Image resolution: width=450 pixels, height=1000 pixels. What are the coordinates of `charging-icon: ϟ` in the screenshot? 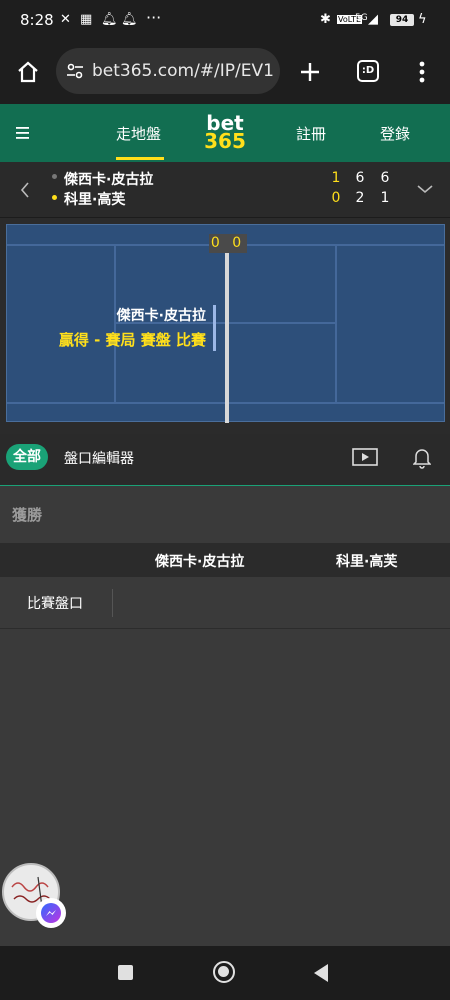 It's located at (422, 19).